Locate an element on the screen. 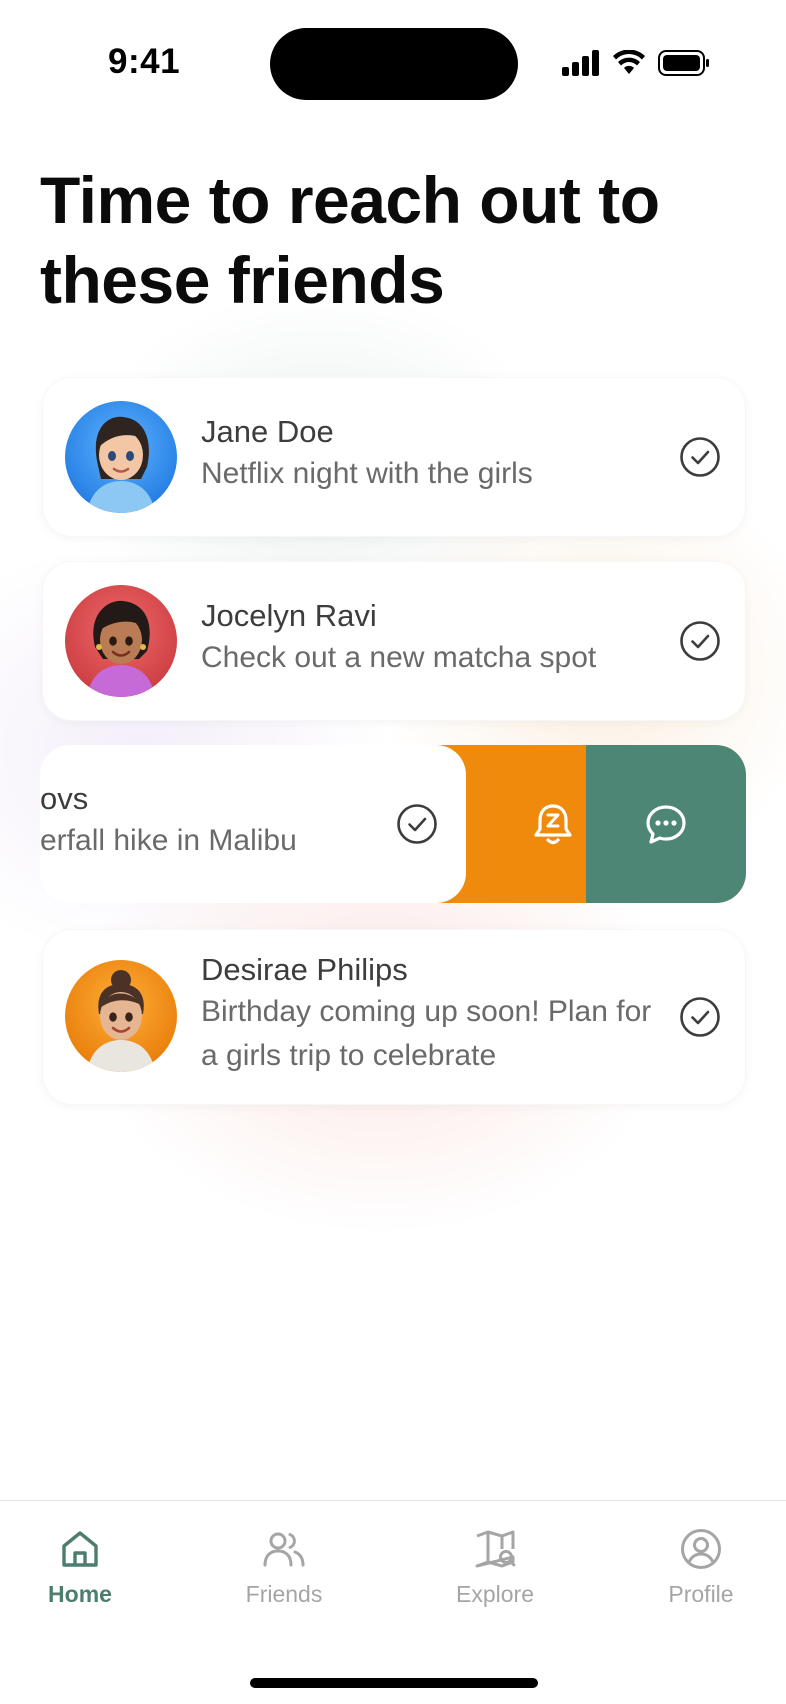 This screenshot has height=1704, width=786. tab-label: Home is located at coordinates (80, 1594).